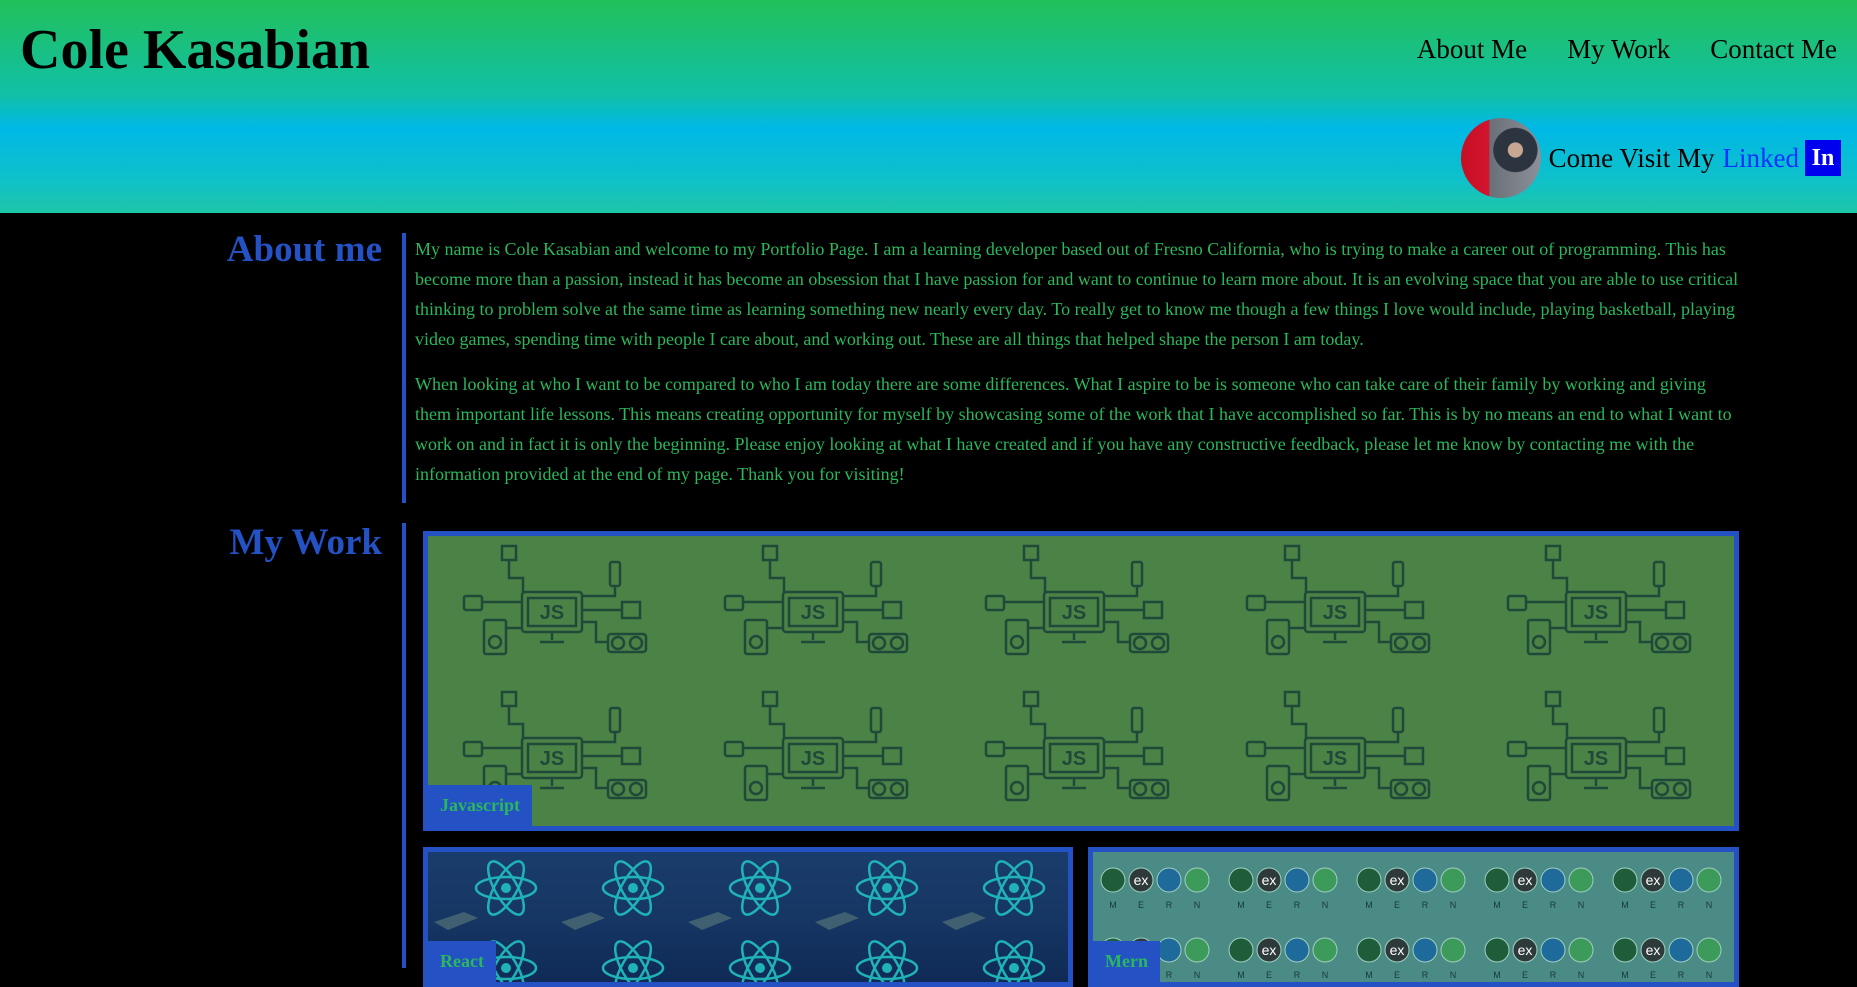 This screenshot has height=987, width=1857. Describe the element at coordinates (1126, 961) in the screenshot. I see `project-label-mern: Mern` at that location.